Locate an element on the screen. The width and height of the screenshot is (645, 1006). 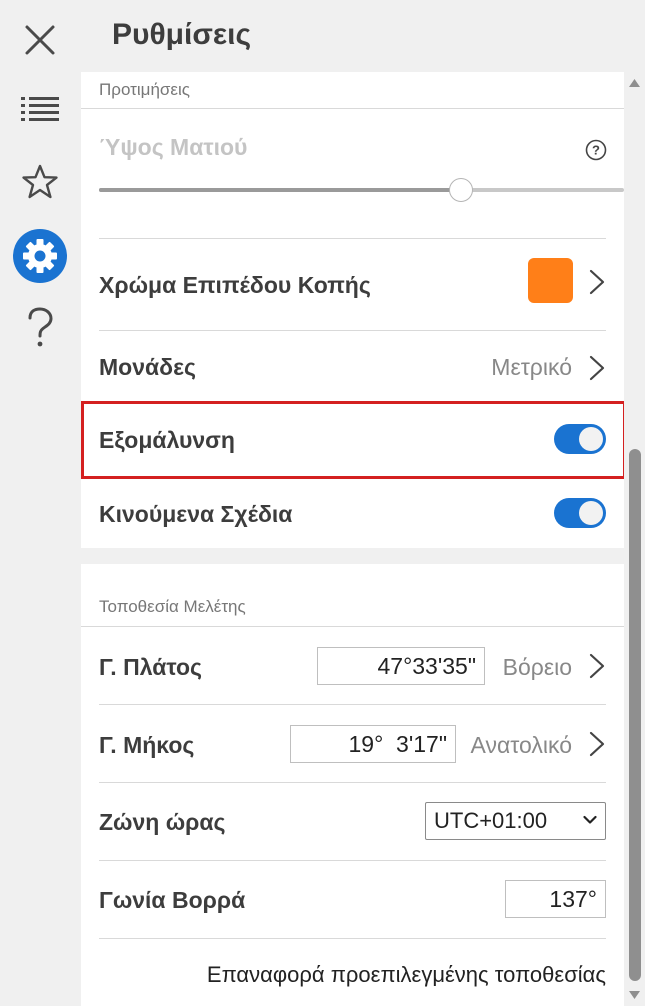
longitude-label: Γ. Μήκος is located at coordinates (147, 745).